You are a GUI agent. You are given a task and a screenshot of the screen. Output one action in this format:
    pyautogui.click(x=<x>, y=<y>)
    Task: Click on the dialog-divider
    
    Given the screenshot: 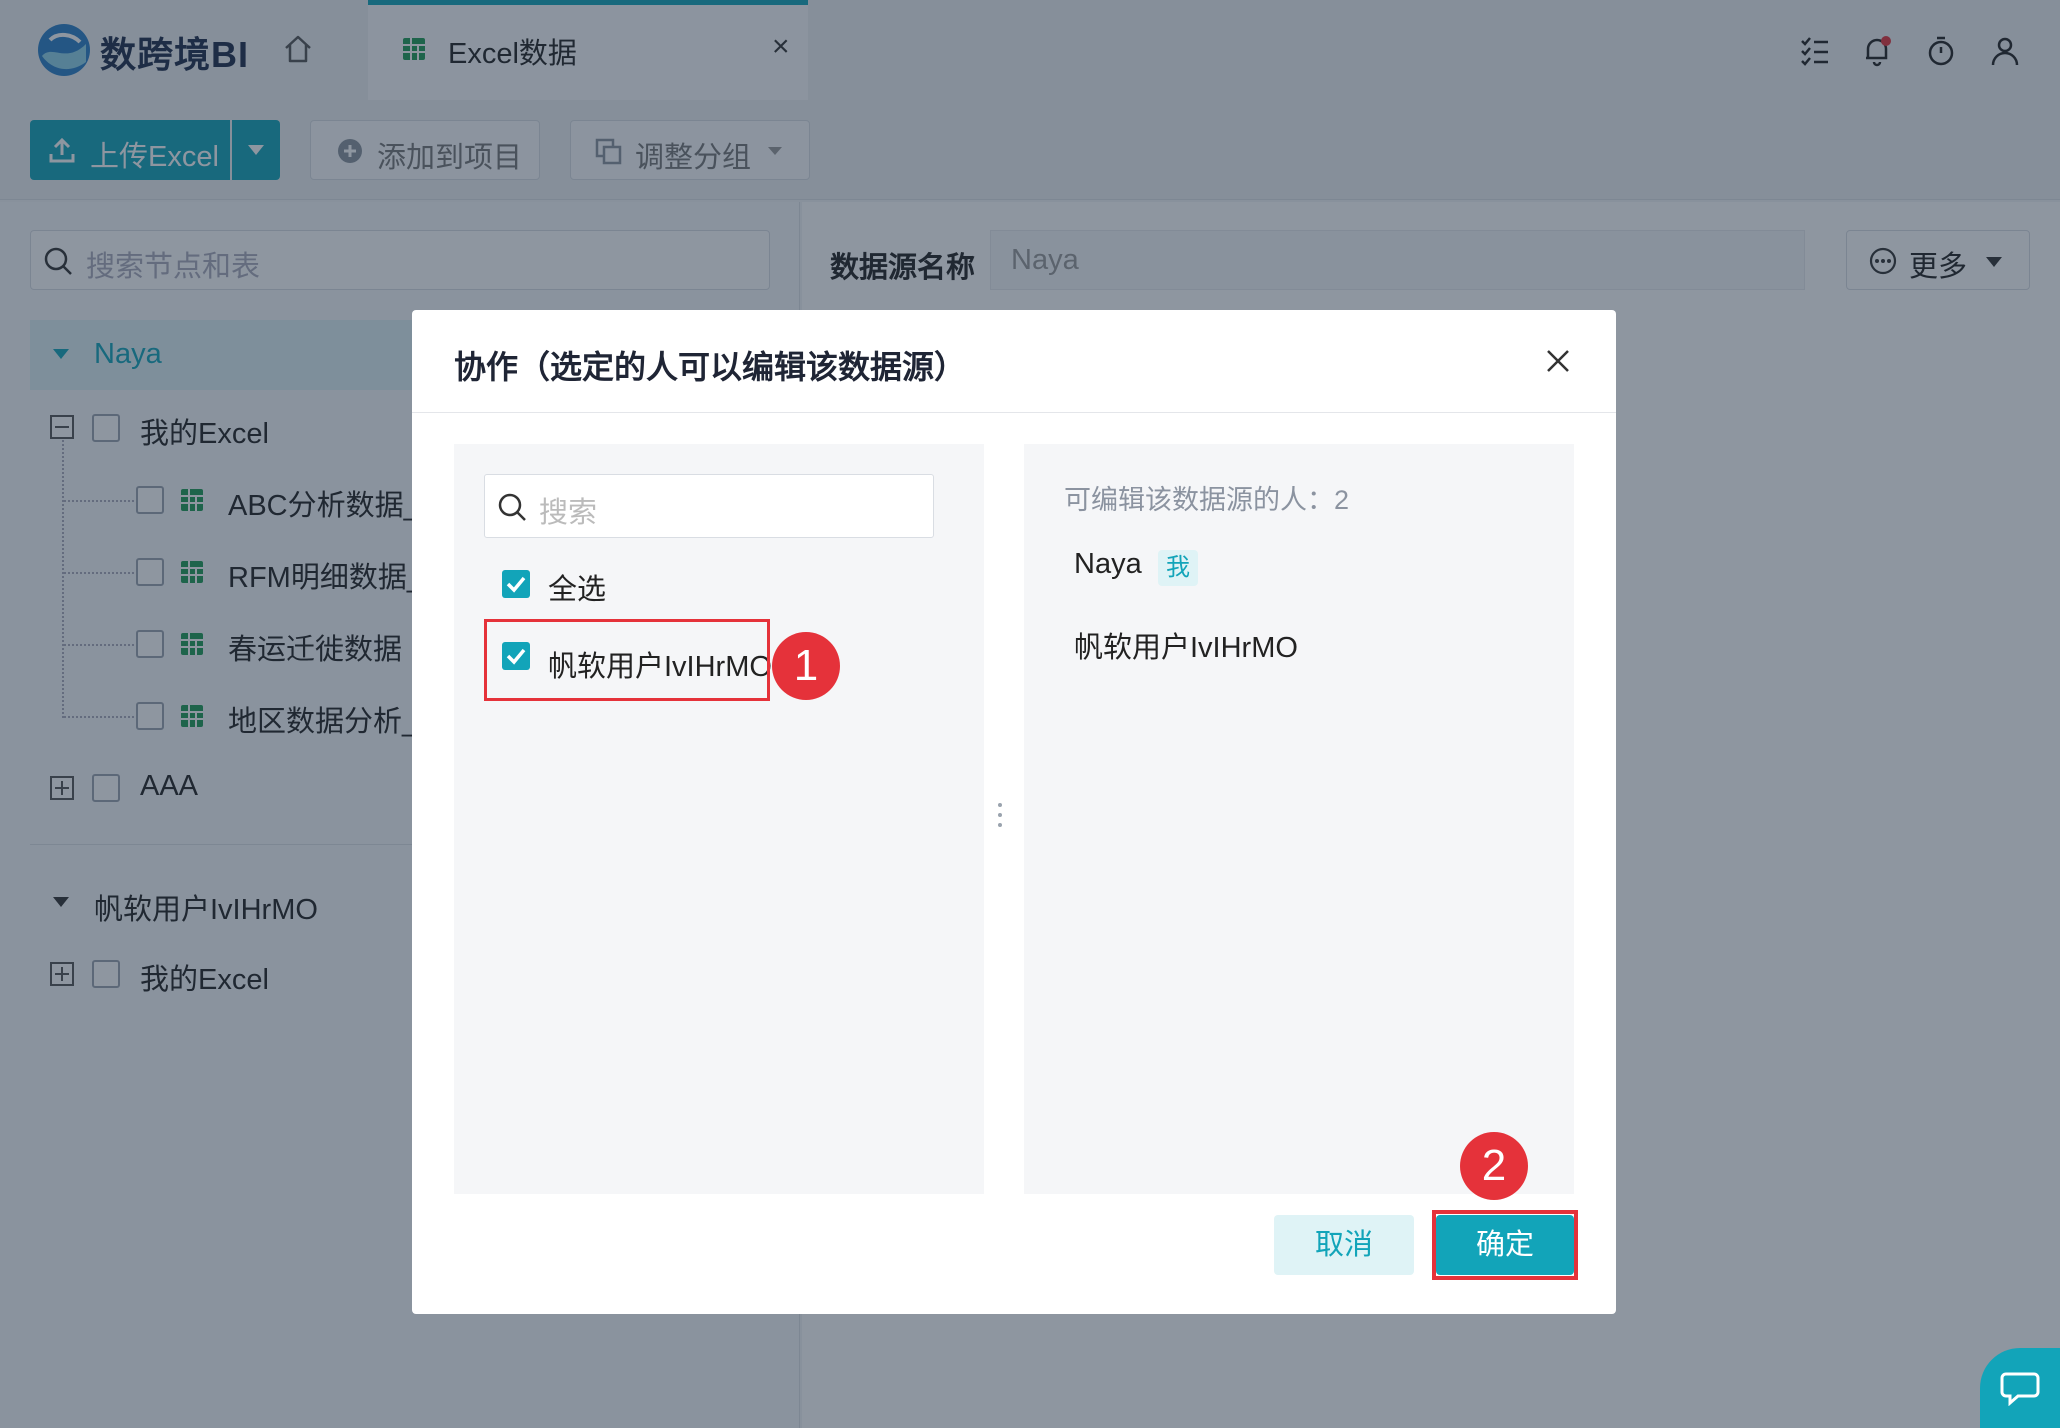 What is the action you would take?
    pyautogui.click(x=1014, y=412)
    